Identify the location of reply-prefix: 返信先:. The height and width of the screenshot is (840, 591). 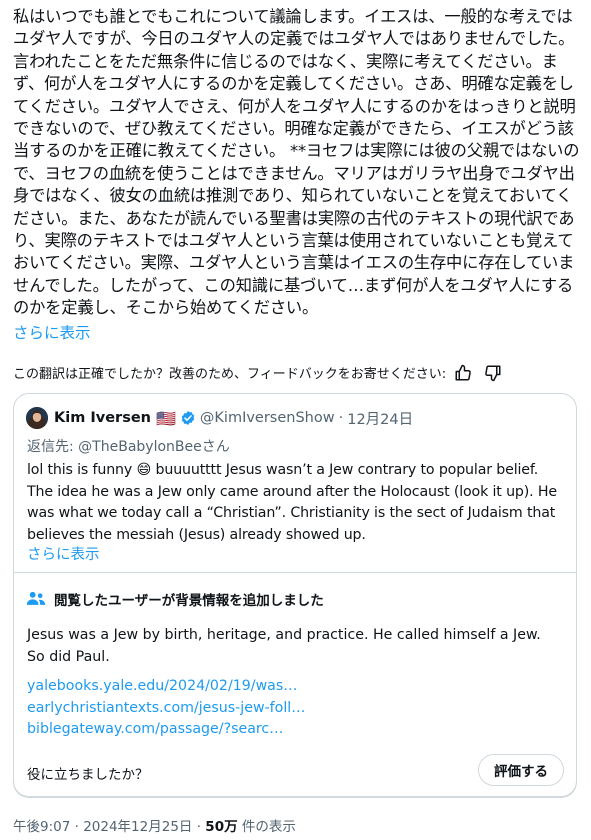
(53, 447).